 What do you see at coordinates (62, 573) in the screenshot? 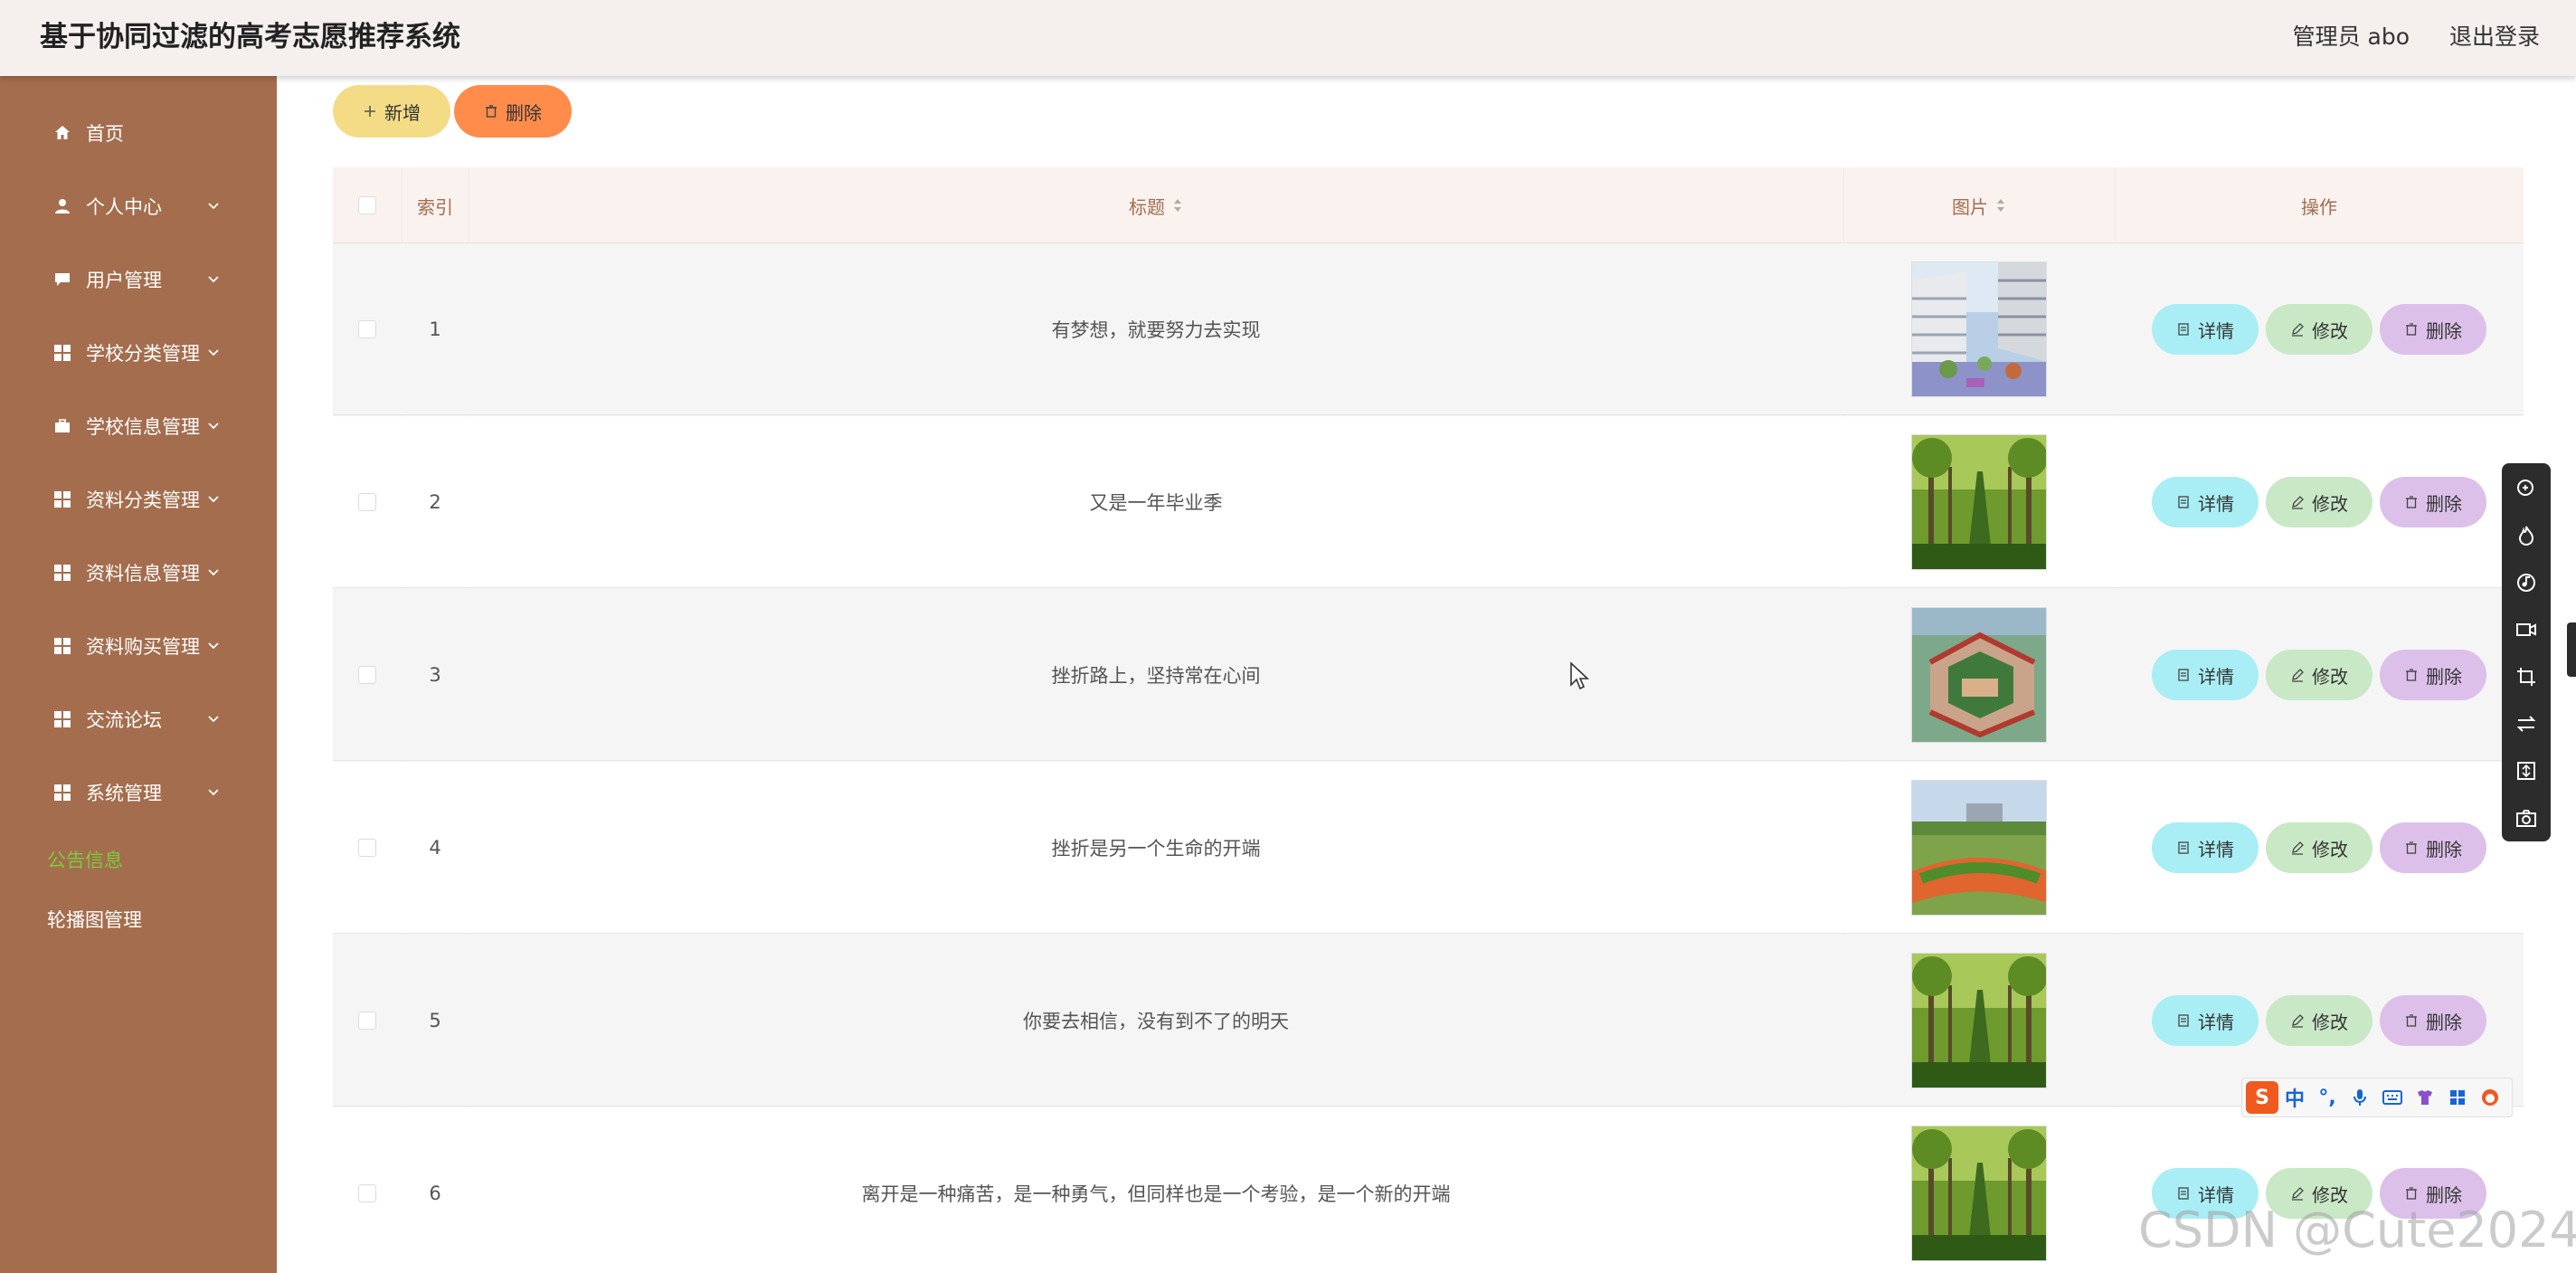
I see `grid-icon` at bounding box center [62, 573].